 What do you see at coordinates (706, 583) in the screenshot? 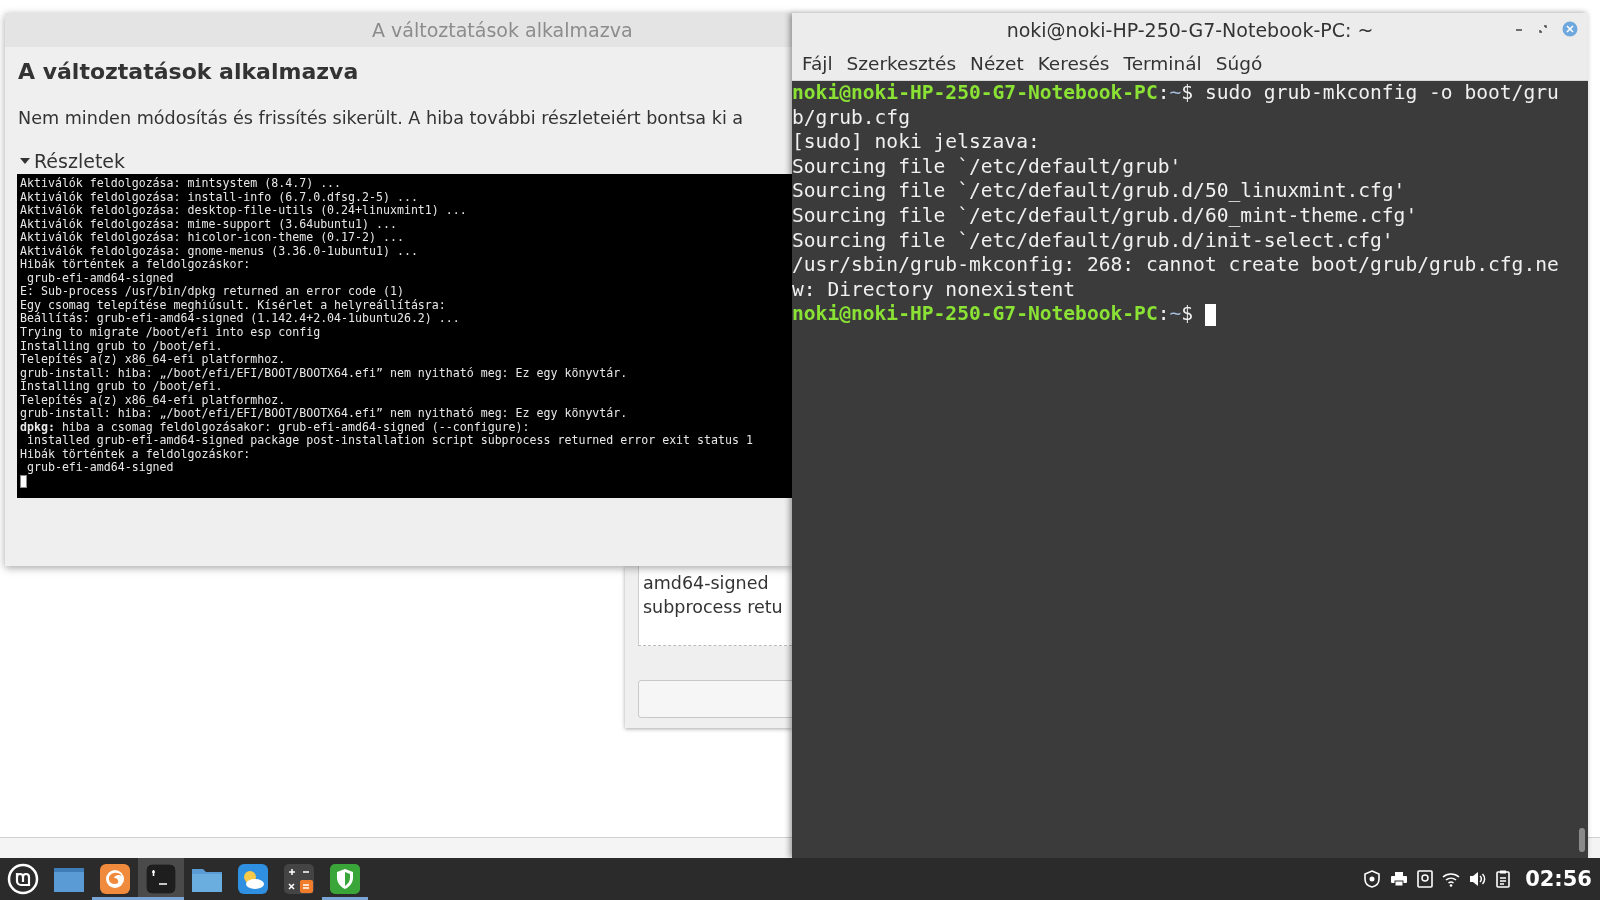
I see `text-line: amd64-signed` at bounding box center [706, 583].